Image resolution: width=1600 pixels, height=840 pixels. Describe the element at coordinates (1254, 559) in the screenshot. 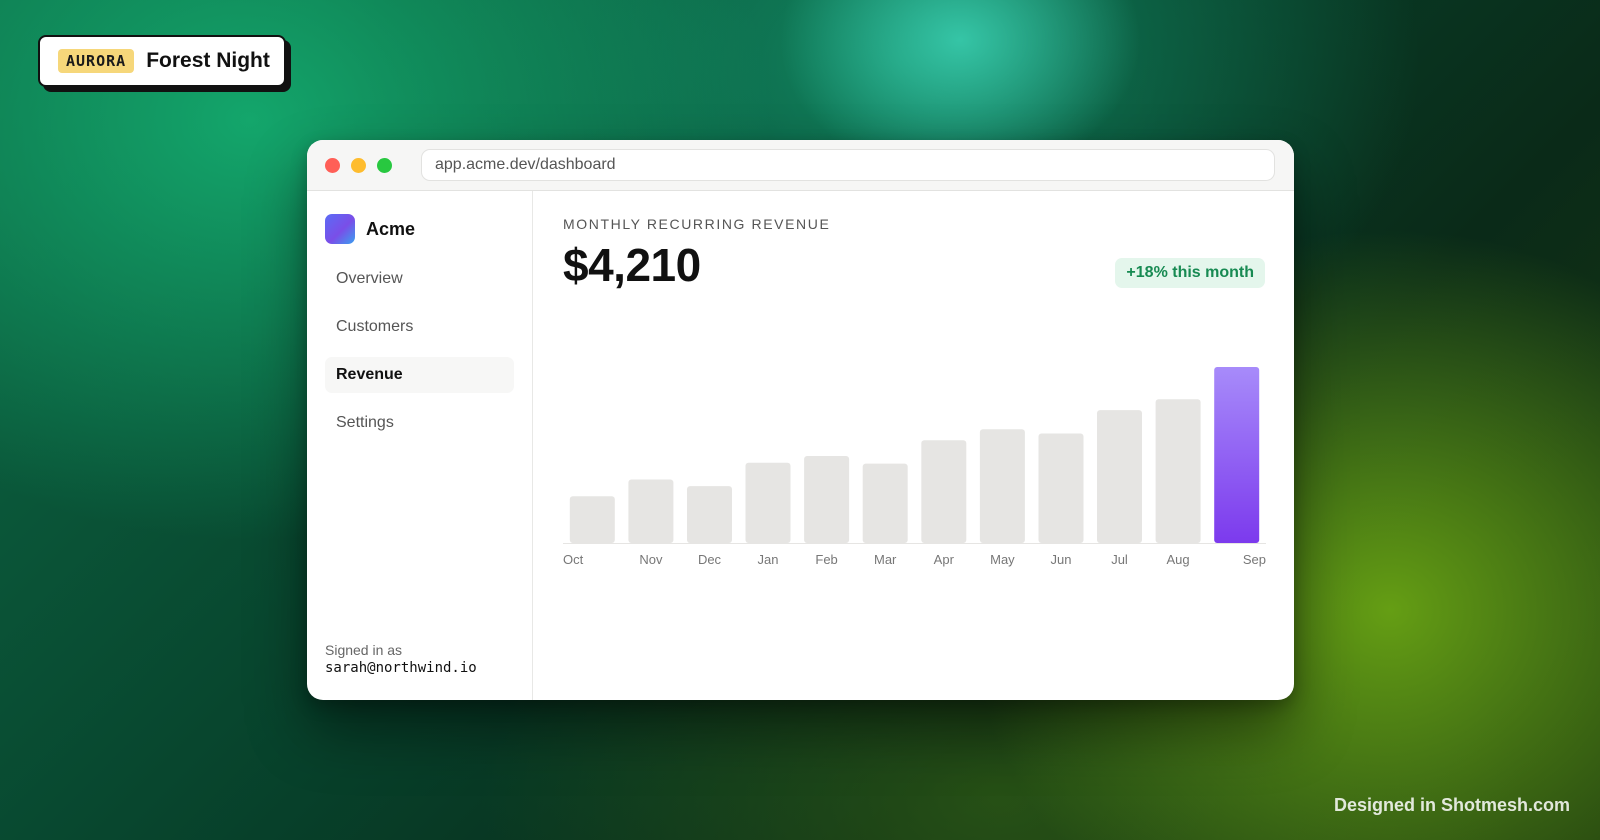

I see `x-tick-label: Sep` at that location.